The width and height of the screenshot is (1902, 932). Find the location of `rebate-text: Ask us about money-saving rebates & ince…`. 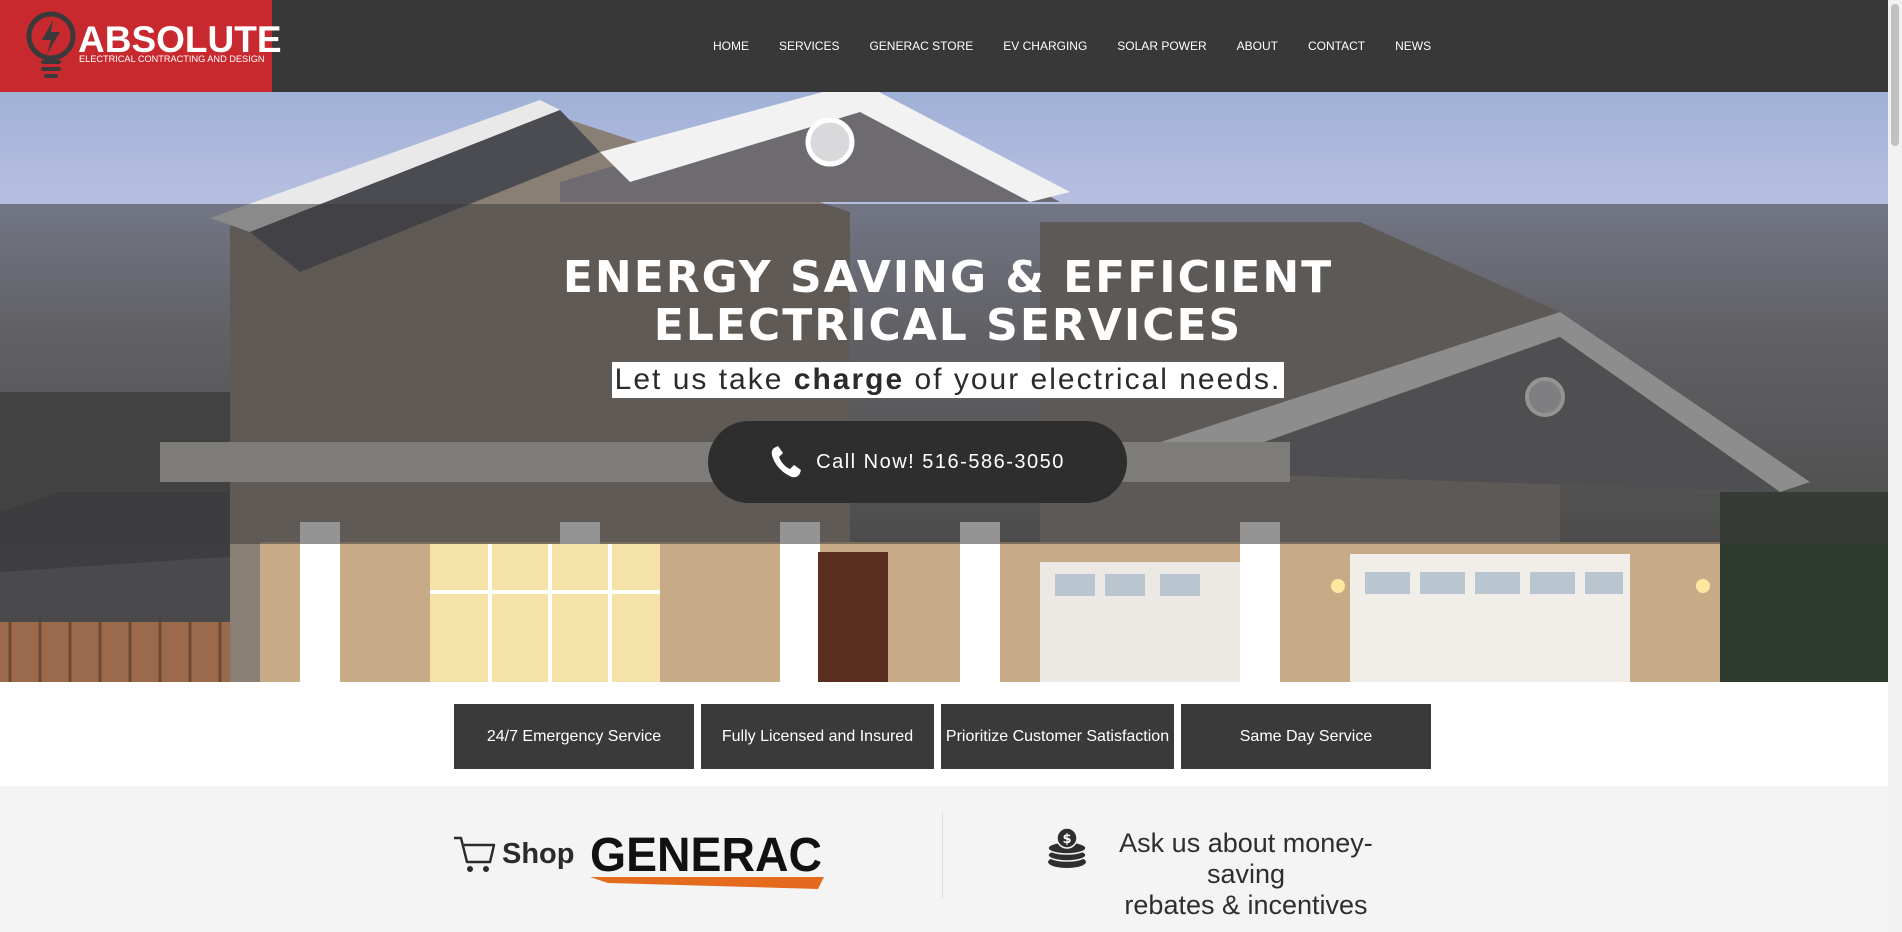

rebate-text: Ask us about money-saving rebates & ince… is located at coordinates (1246, 874).